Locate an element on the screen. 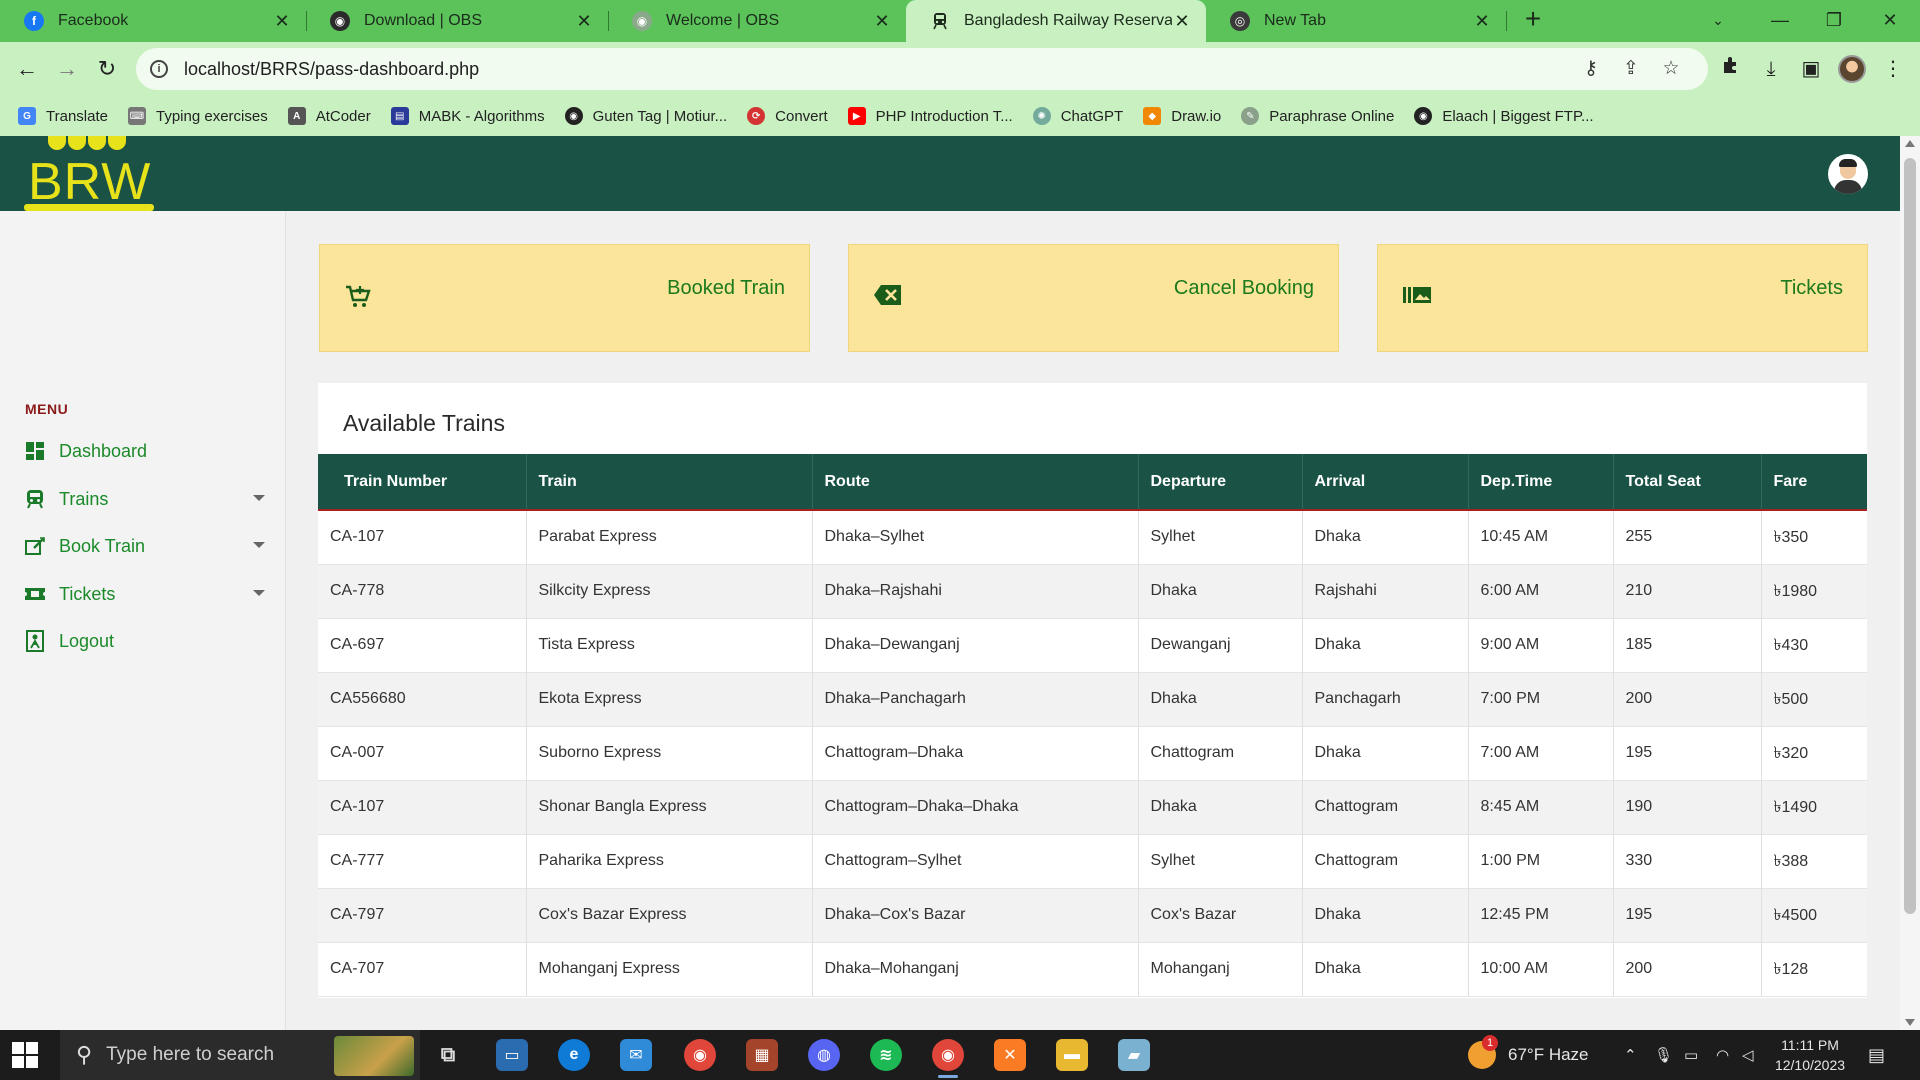  bookmark-drawio: ◆ Draw.io is located at coordinates (1182, 116).